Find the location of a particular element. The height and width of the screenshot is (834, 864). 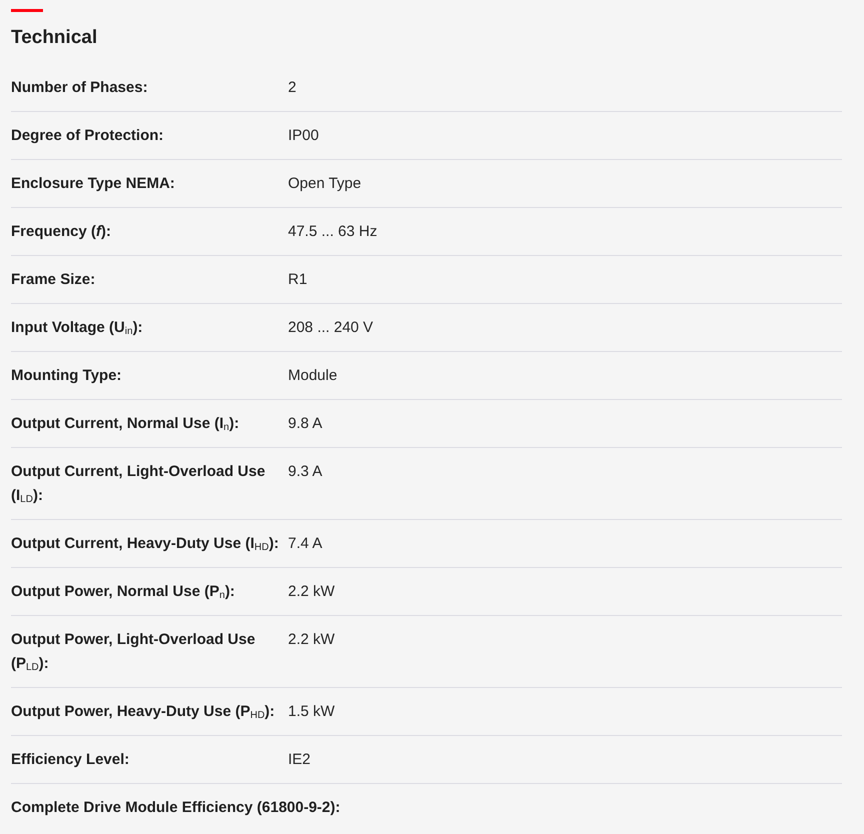

spec-value: 1.5 kW is located at coordinates (312, 712).